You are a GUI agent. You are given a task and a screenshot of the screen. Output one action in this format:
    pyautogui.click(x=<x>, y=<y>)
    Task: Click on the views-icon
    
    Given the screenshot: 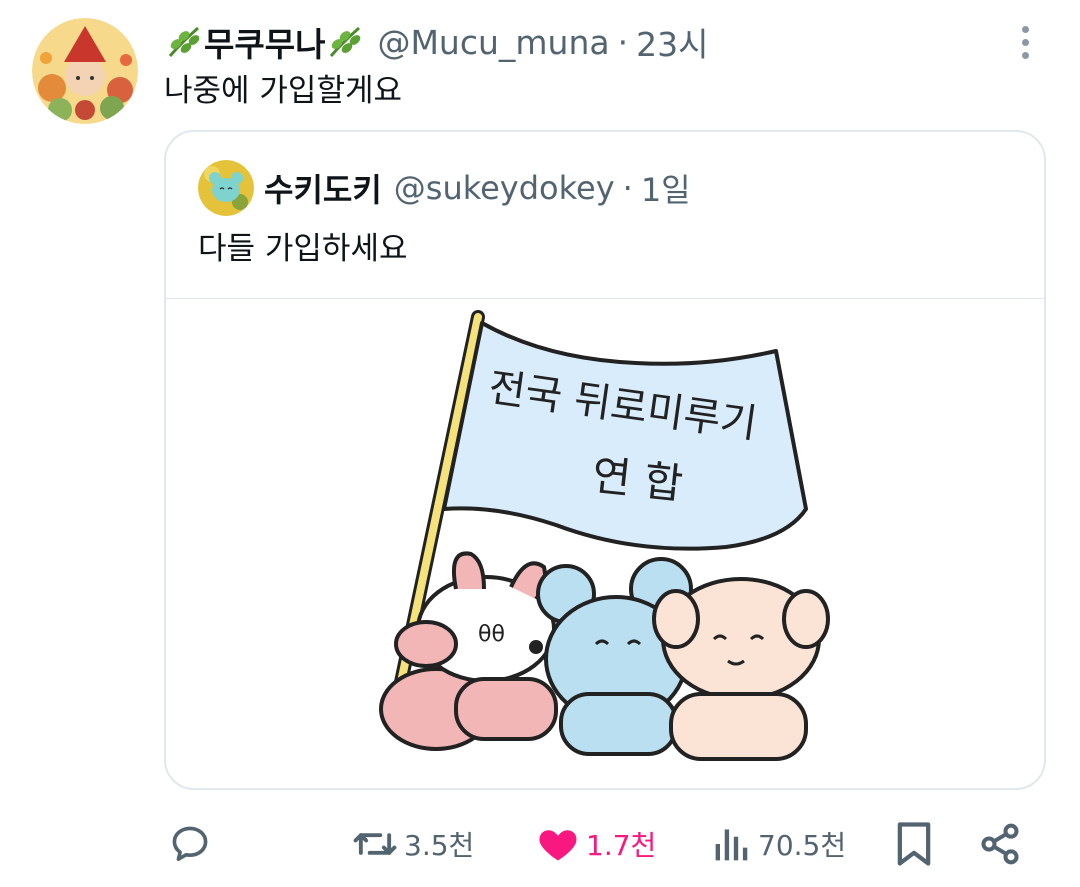 What is the action you would take?
    pyautogui.click(x=731, y=845)
    